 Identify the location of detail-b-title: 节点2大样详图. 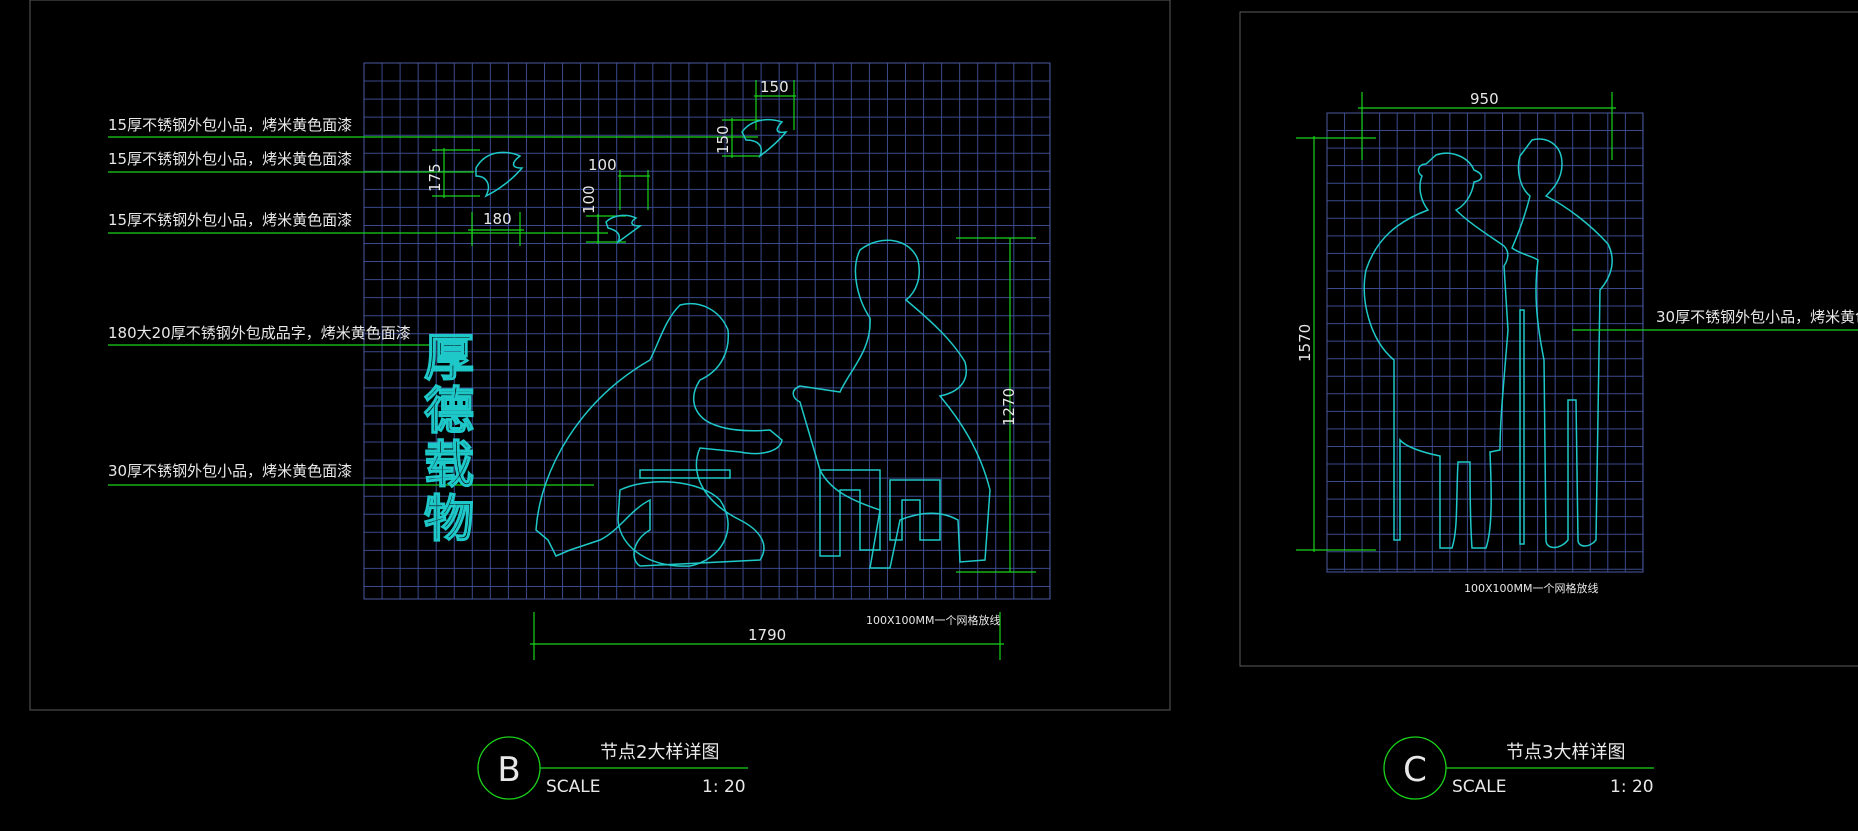
(659, 752).